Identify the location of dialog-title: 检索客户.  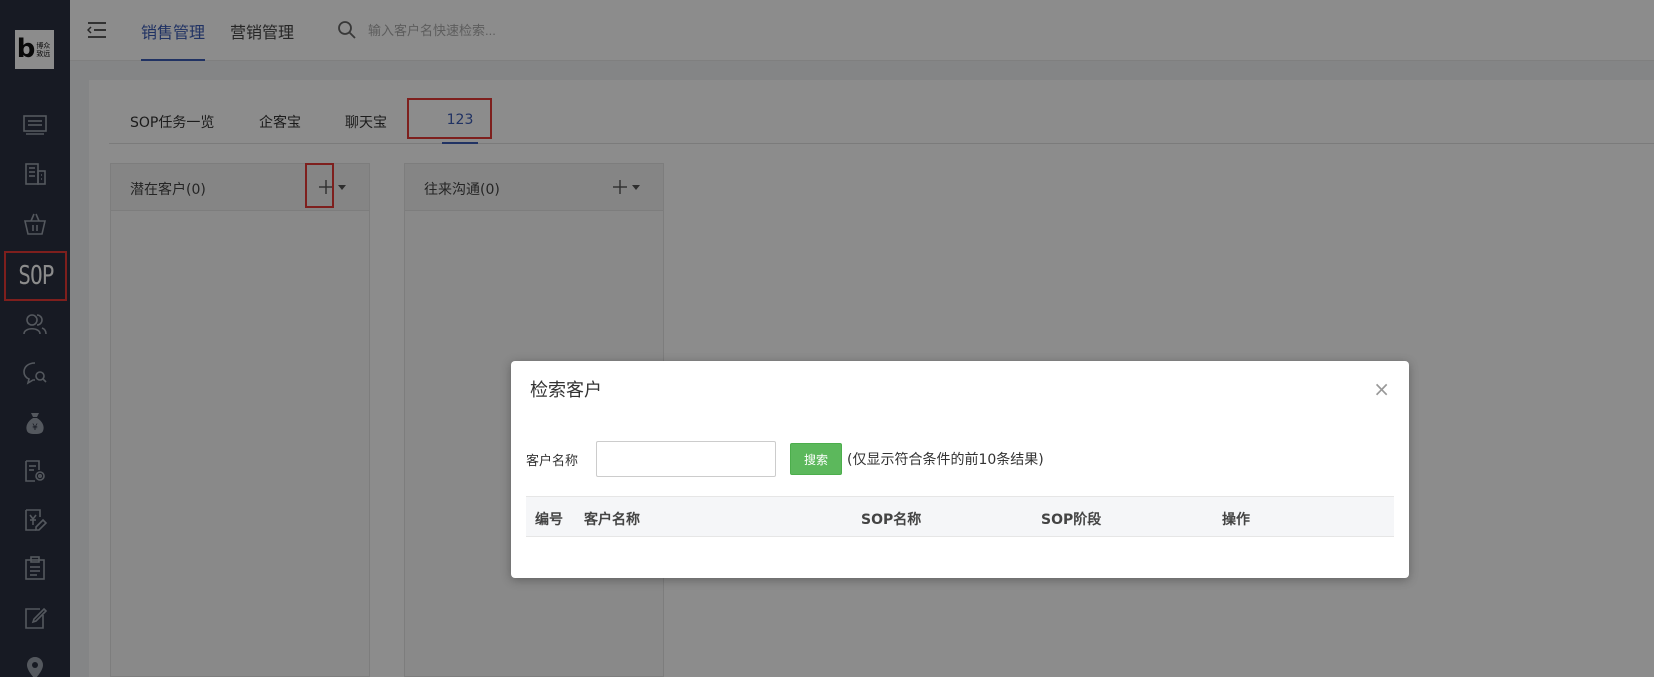
(566, 390).